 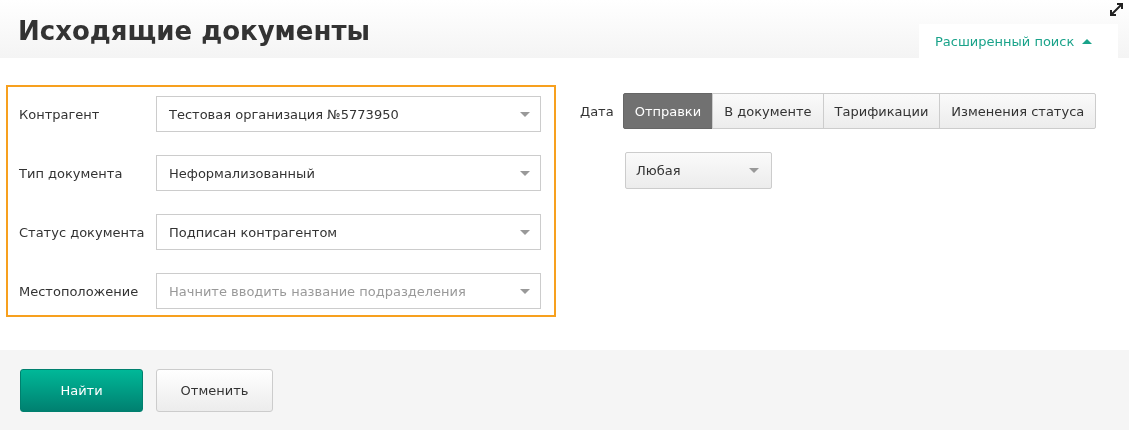 What do you see at coordinates (1116, 9) in the screenshot?
I see `expand-icon` at bounding box center [1116, 9].